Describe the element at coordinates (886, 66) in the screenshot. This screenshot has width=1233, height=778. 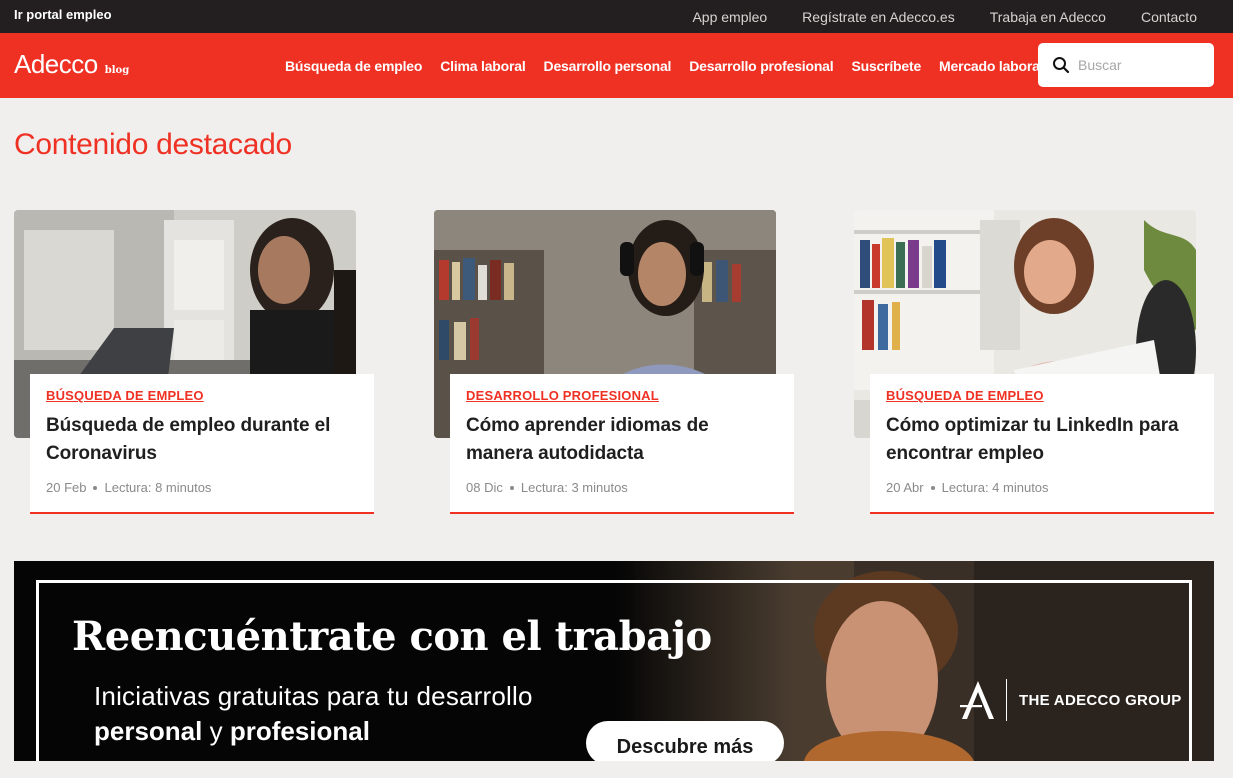
I see `menu-suscribete: Suscríbete` at that location.